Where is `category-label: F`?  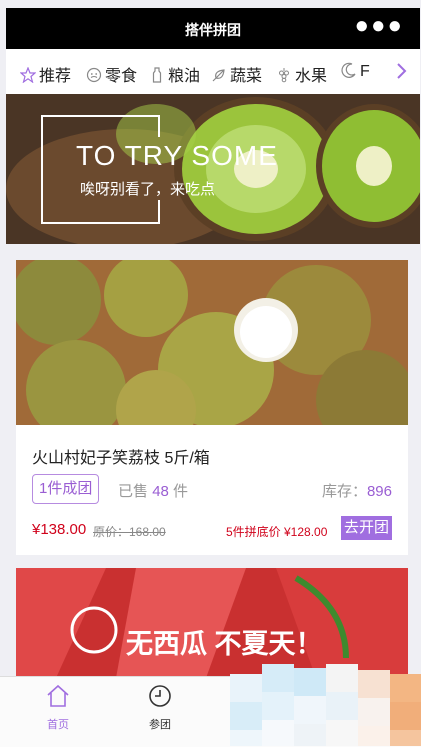 category-label: F is located at coordinates (365, 71).